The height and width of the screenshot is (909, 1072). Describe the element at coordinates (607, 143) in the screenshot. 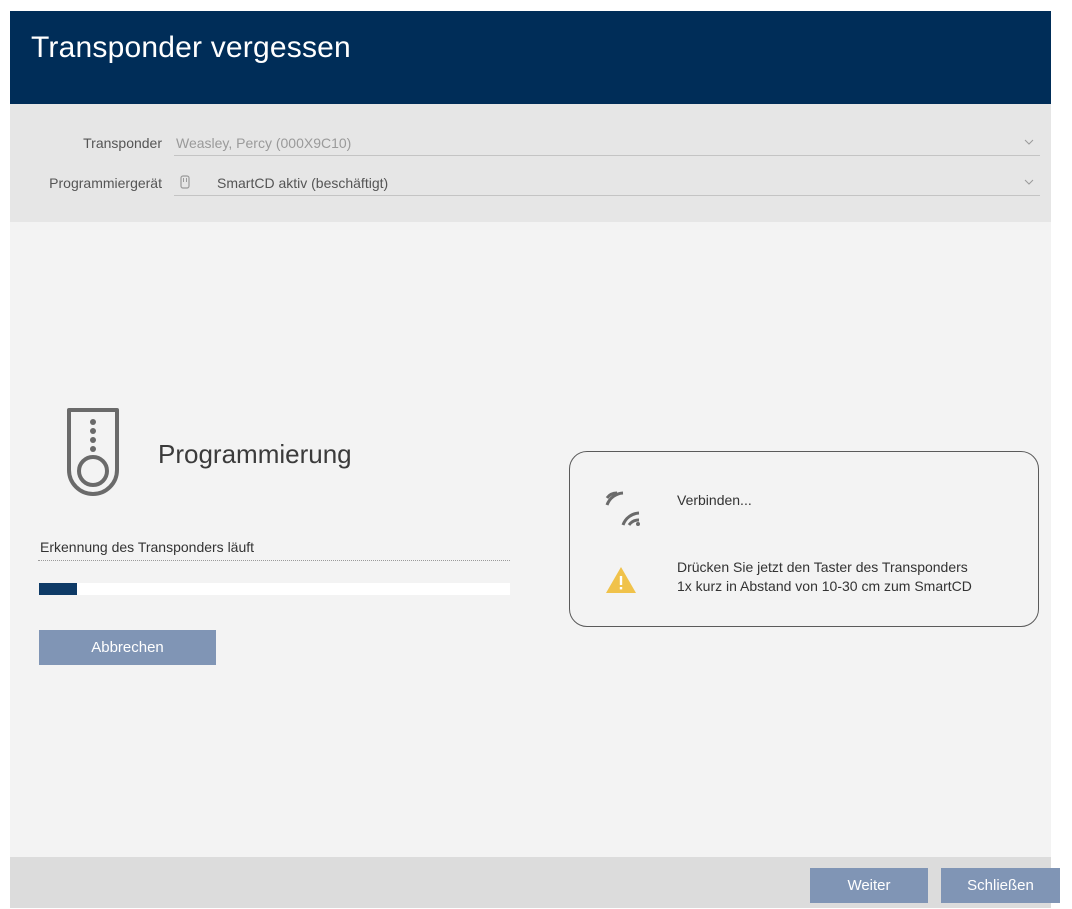

I see `transponder-select: Weasley, Percy (000X9C10)` at that location.